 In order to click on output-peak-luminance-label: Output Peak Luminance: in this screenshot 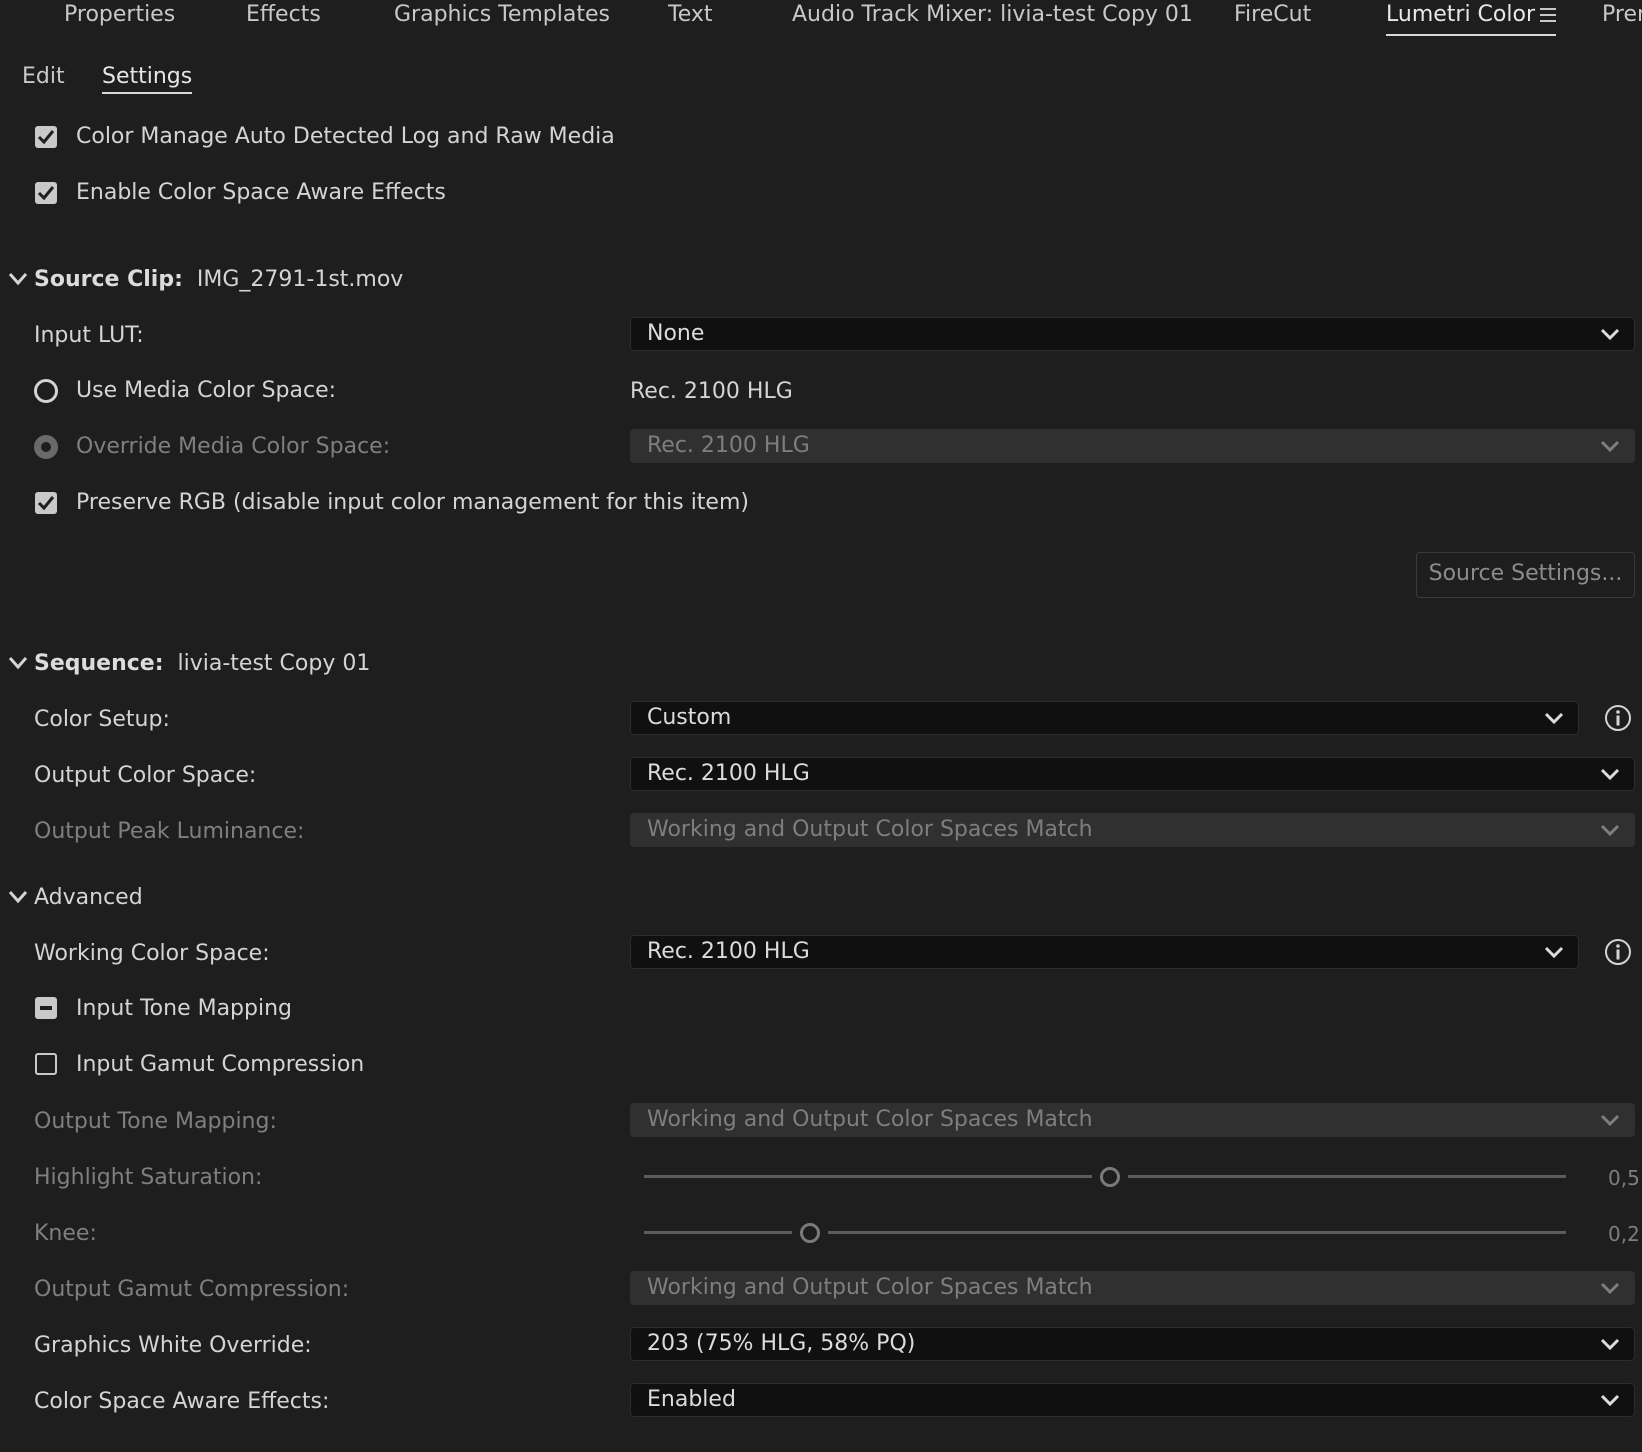, I will do `click(169, 831)`.